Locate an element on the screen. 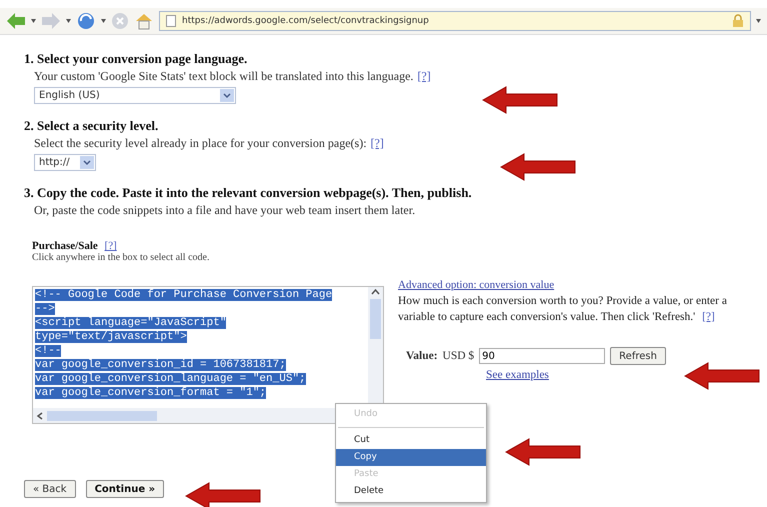 The height and width of the screenshot is (507, 767). url-text: https://adwords.google.com/select/convtrackingsignup is located at coordinates (306, 21).